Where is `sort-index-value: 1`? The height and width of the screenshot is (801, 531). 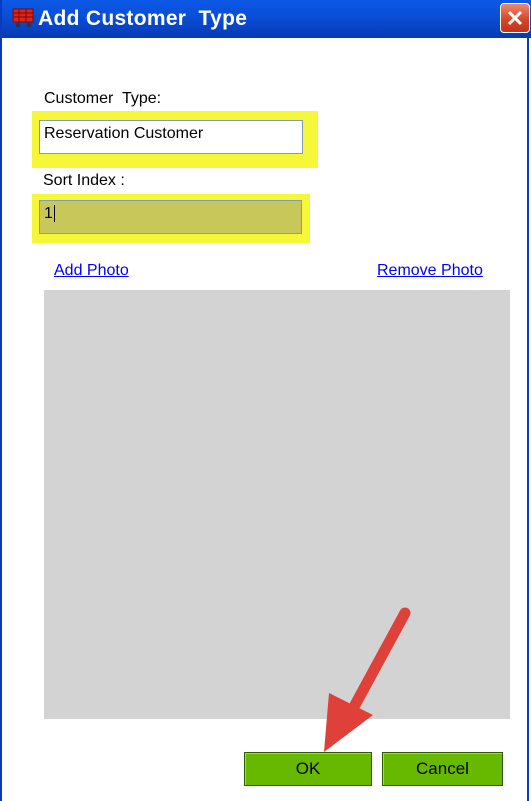 sort-index-value: 1 is located at coordinates (48, 213).